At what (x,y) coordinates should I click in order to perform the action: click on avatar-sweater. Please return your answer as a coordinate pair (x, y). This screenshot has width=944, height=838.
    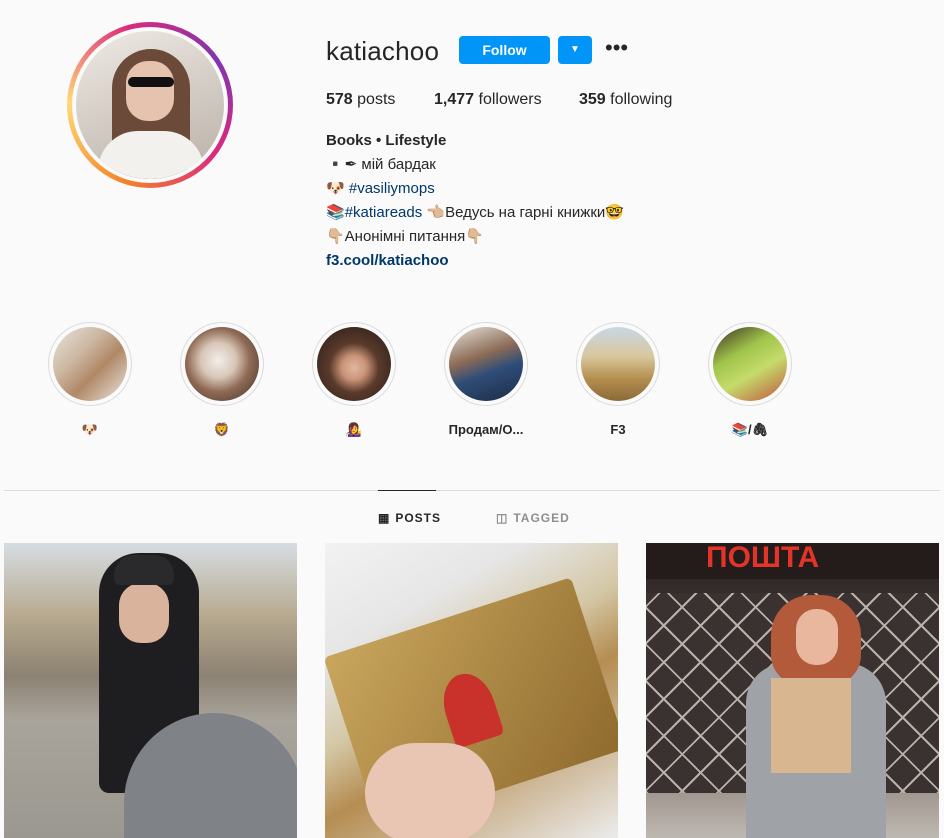
    Looking at the image, I should click on (151, 155).